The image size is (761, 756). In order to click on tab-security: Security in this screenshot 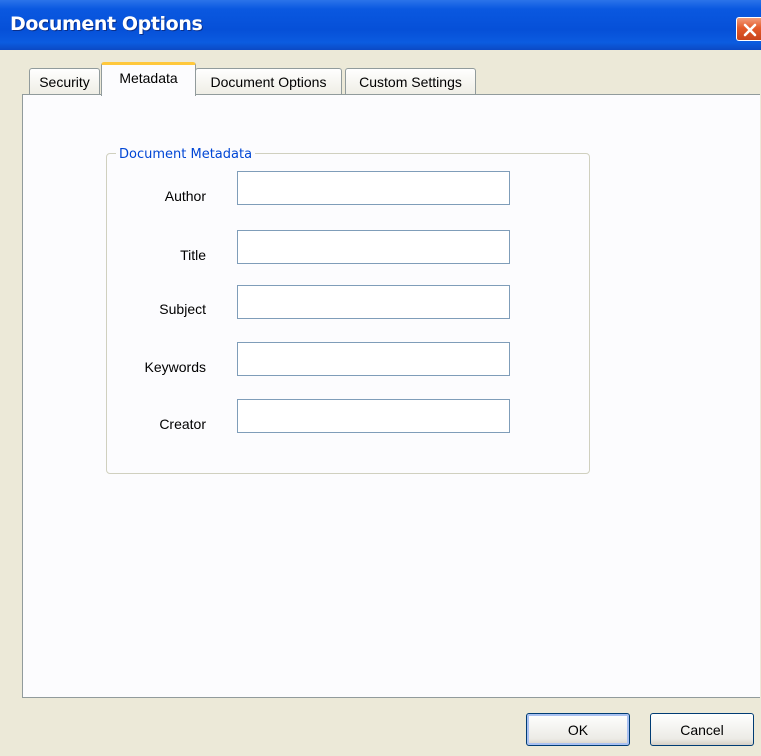, I will do `click(64, 81)`.